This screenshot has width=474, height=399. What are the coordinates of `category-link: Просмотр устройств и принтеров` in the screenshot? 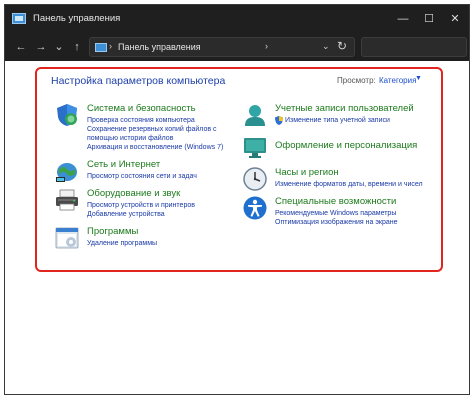 It's located at (141, 205).